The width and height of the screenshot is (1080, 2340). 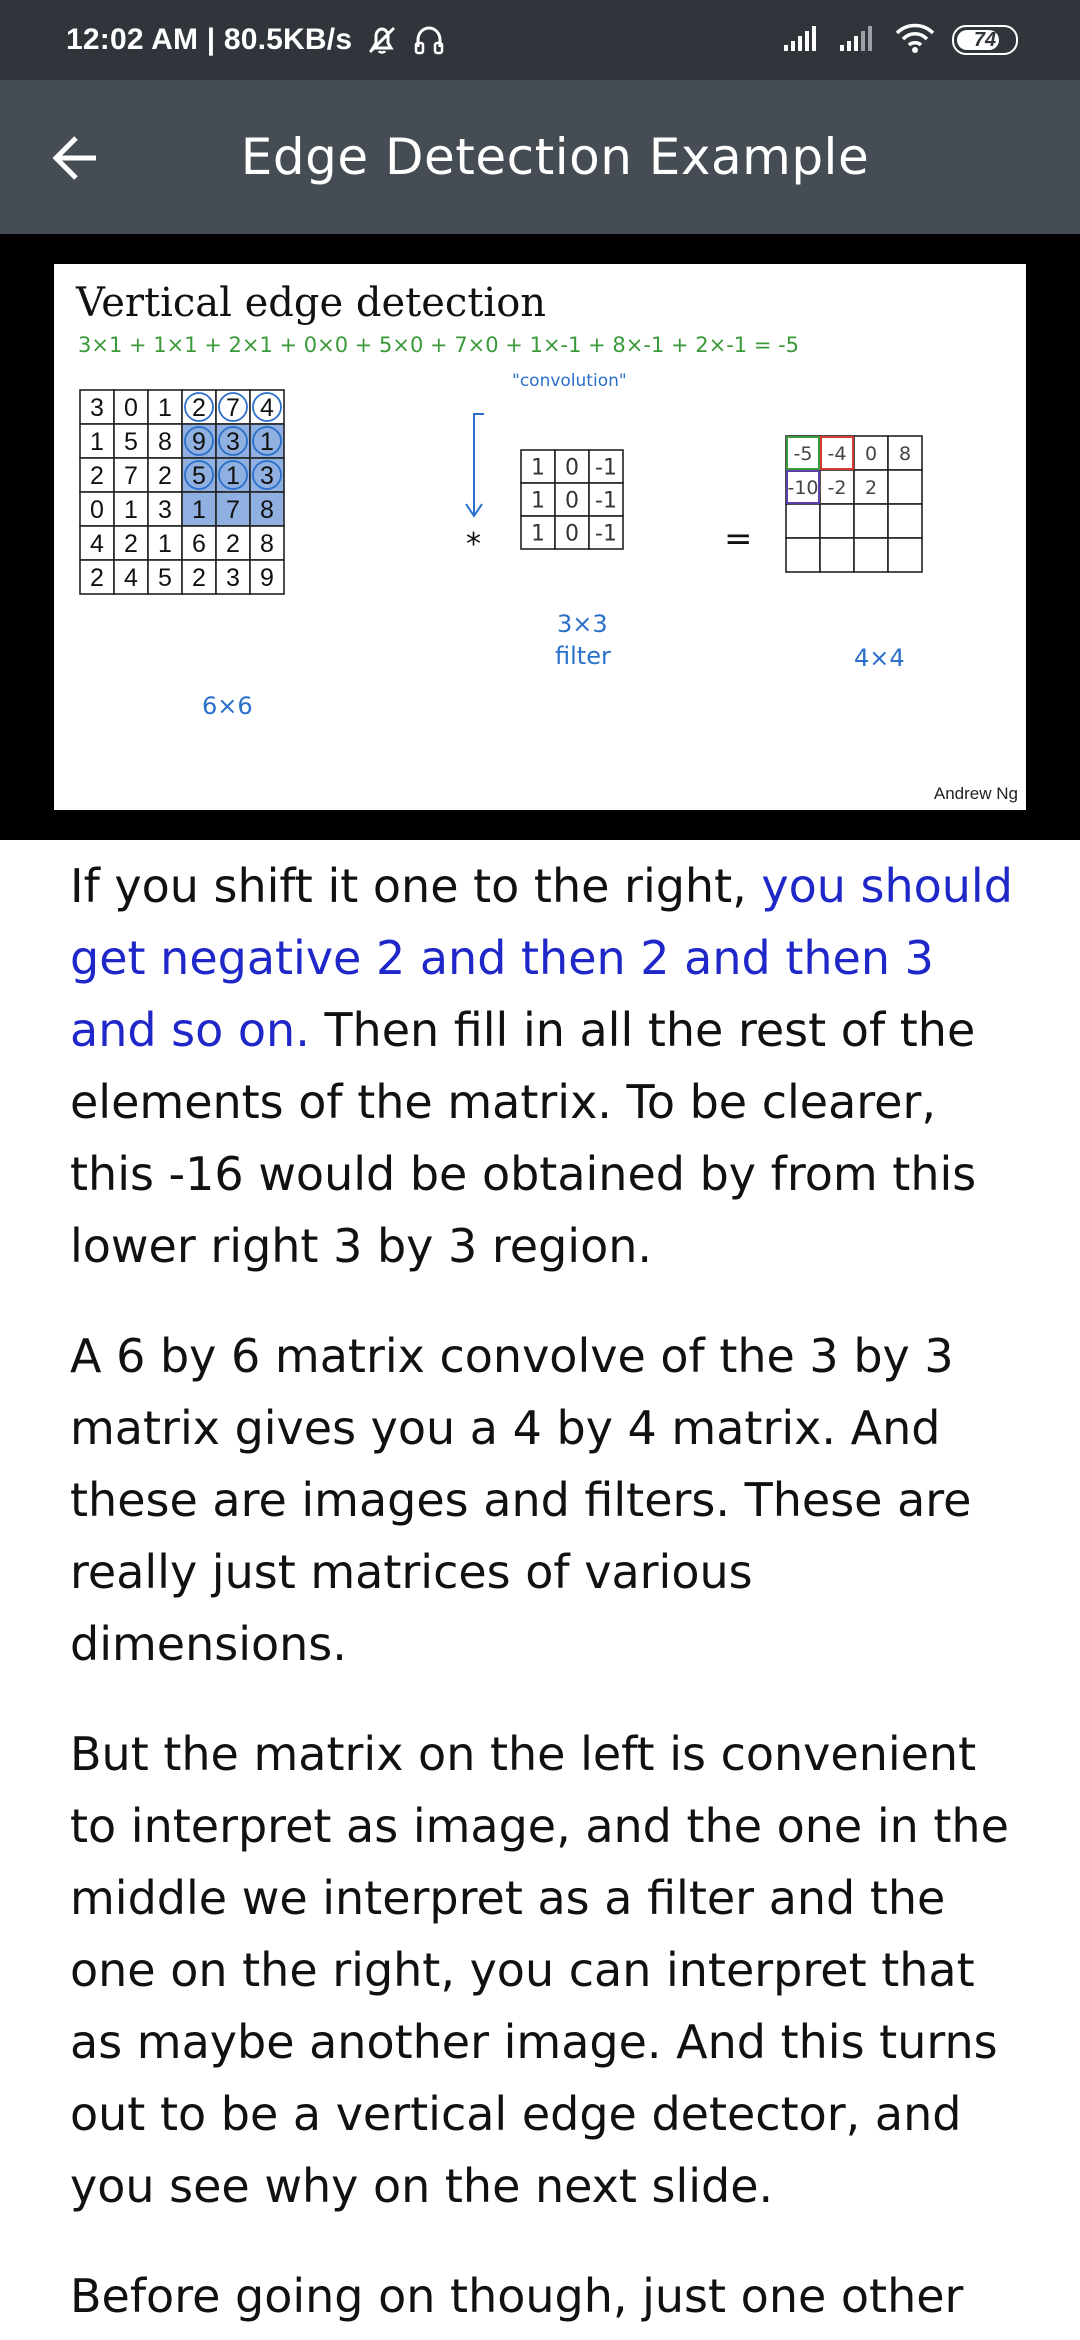 What do you see at coordinates (429, 40) in the screenshot?
I see `headset-icon` at bounding box center [429, 40].